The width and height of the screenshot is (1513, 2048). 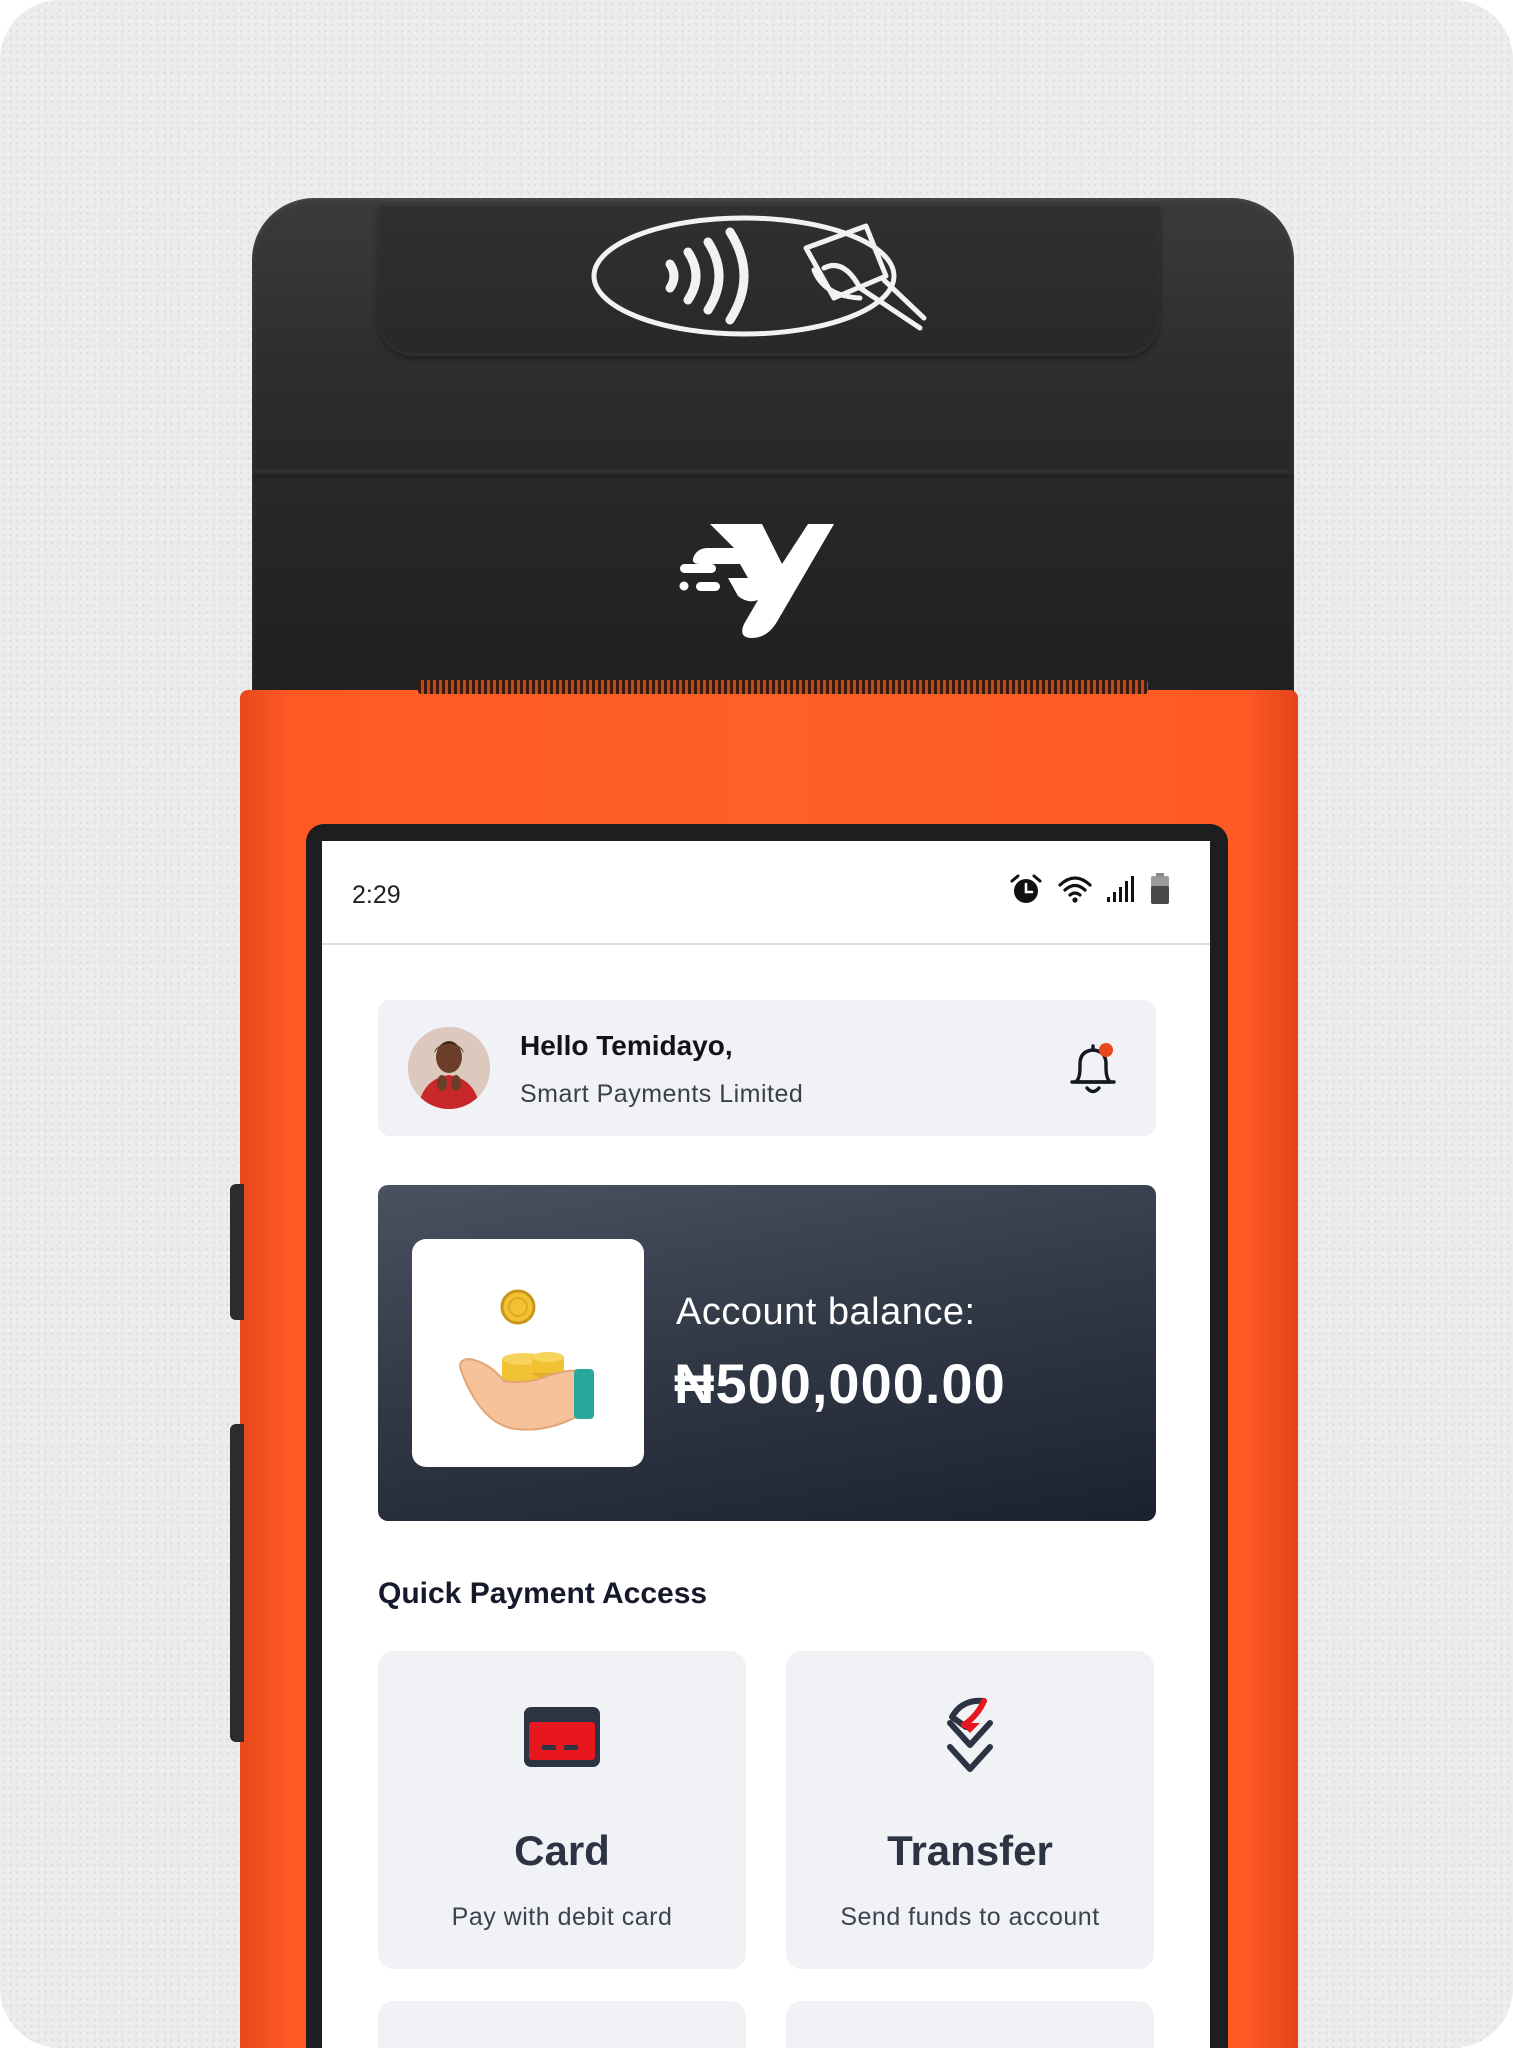 I want to click on tile-title: Card, so click(x=562, y=1850).